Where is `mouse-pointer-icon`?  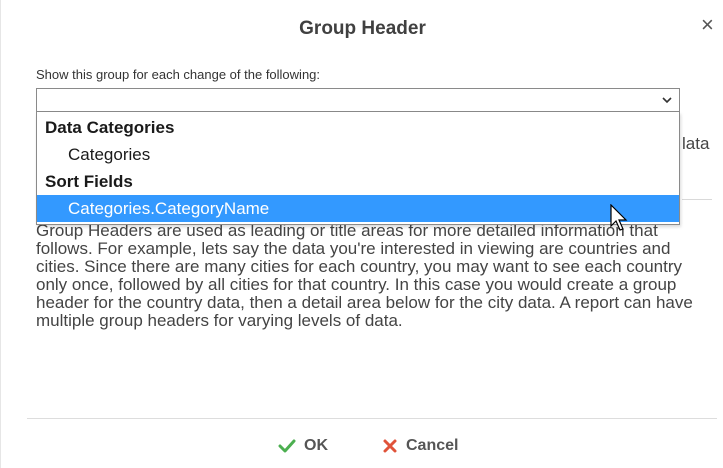 mouse-pointer-icon is located at coordinates (619, 217).